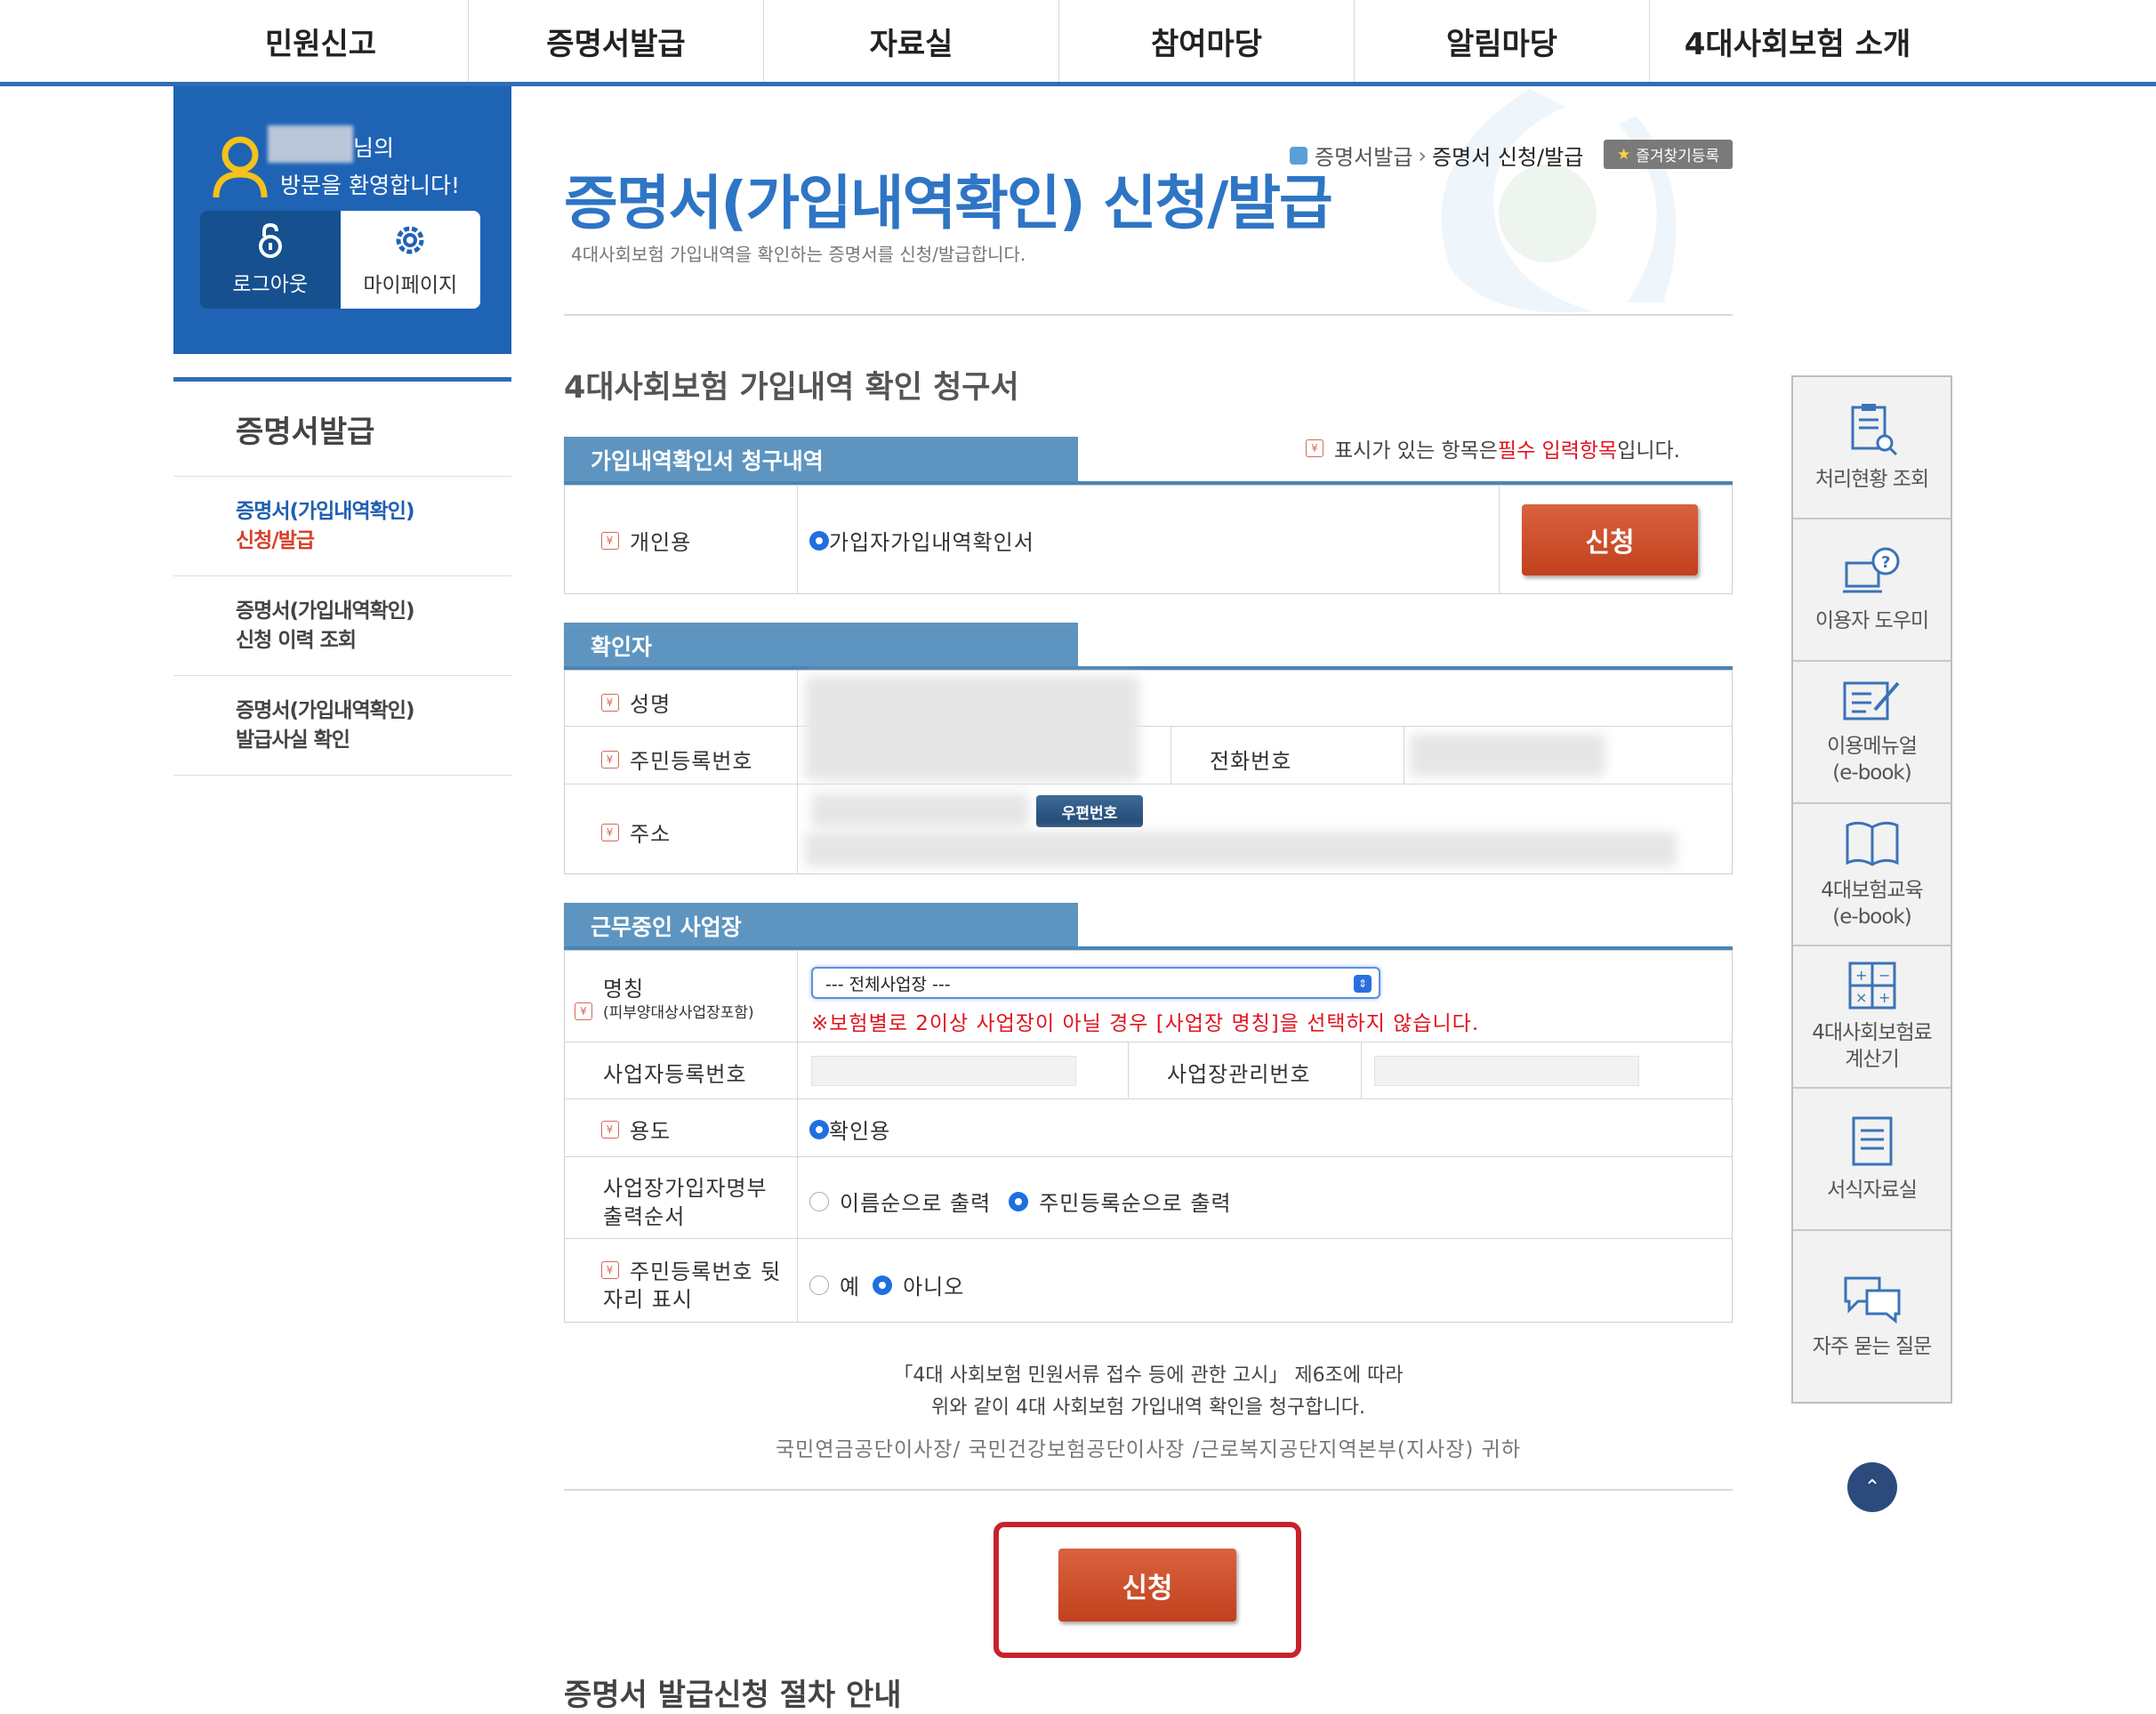  I want to click on breadcrumb-item: 증명서발급, so click(1364, 155).